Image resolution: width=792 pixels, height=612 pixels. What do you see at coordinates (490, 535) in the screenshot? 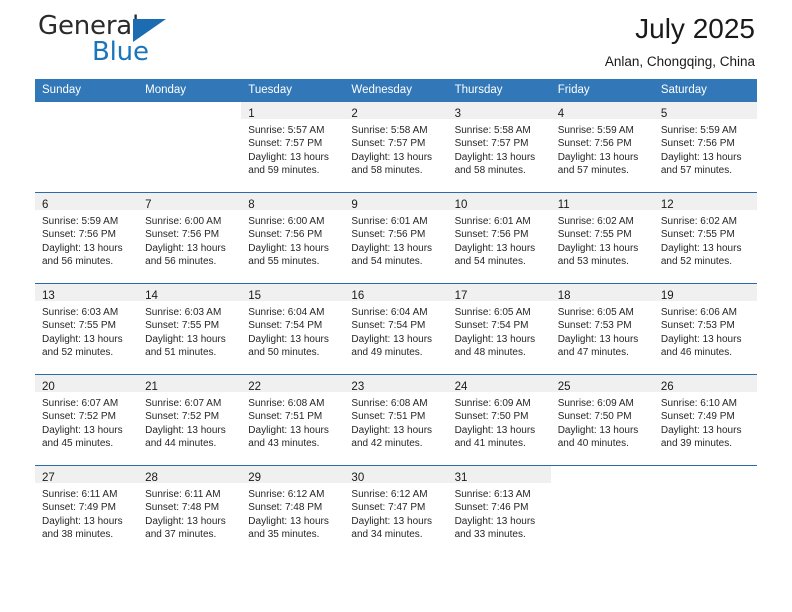
I see `daylight-duration-line2: and 33 minutes.` at bounding box center [490, 535].